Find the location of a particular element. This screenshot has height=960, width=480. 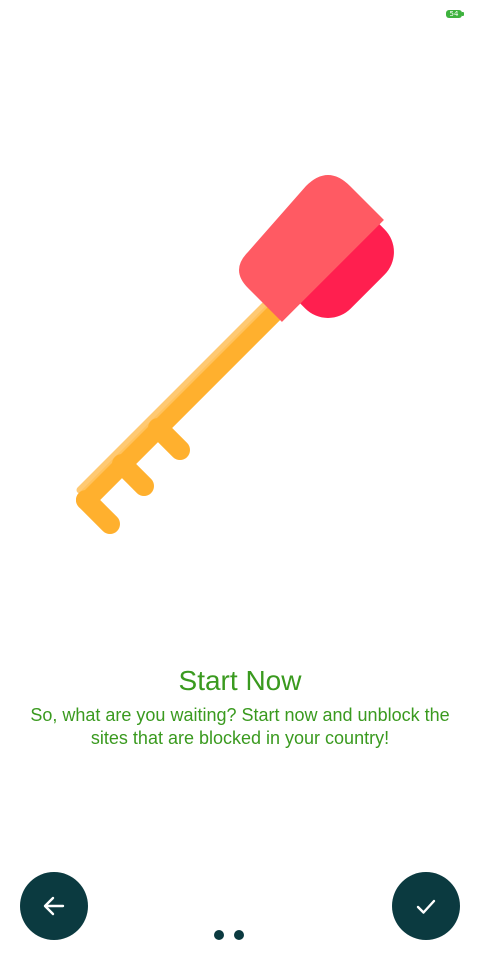

checkmark-icon is located at coordinates (426, 906).